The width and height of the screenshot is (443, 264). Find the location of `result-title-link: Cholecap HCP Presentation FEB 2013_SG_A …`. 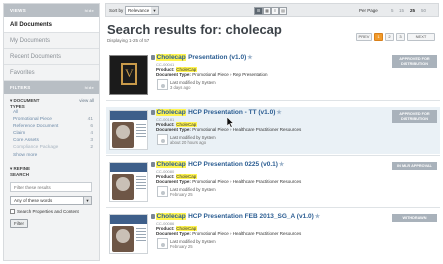

result-title-link: Cholecap HCP Presentation FEB 2013_SG_A … is located at coordinates (238, 216).